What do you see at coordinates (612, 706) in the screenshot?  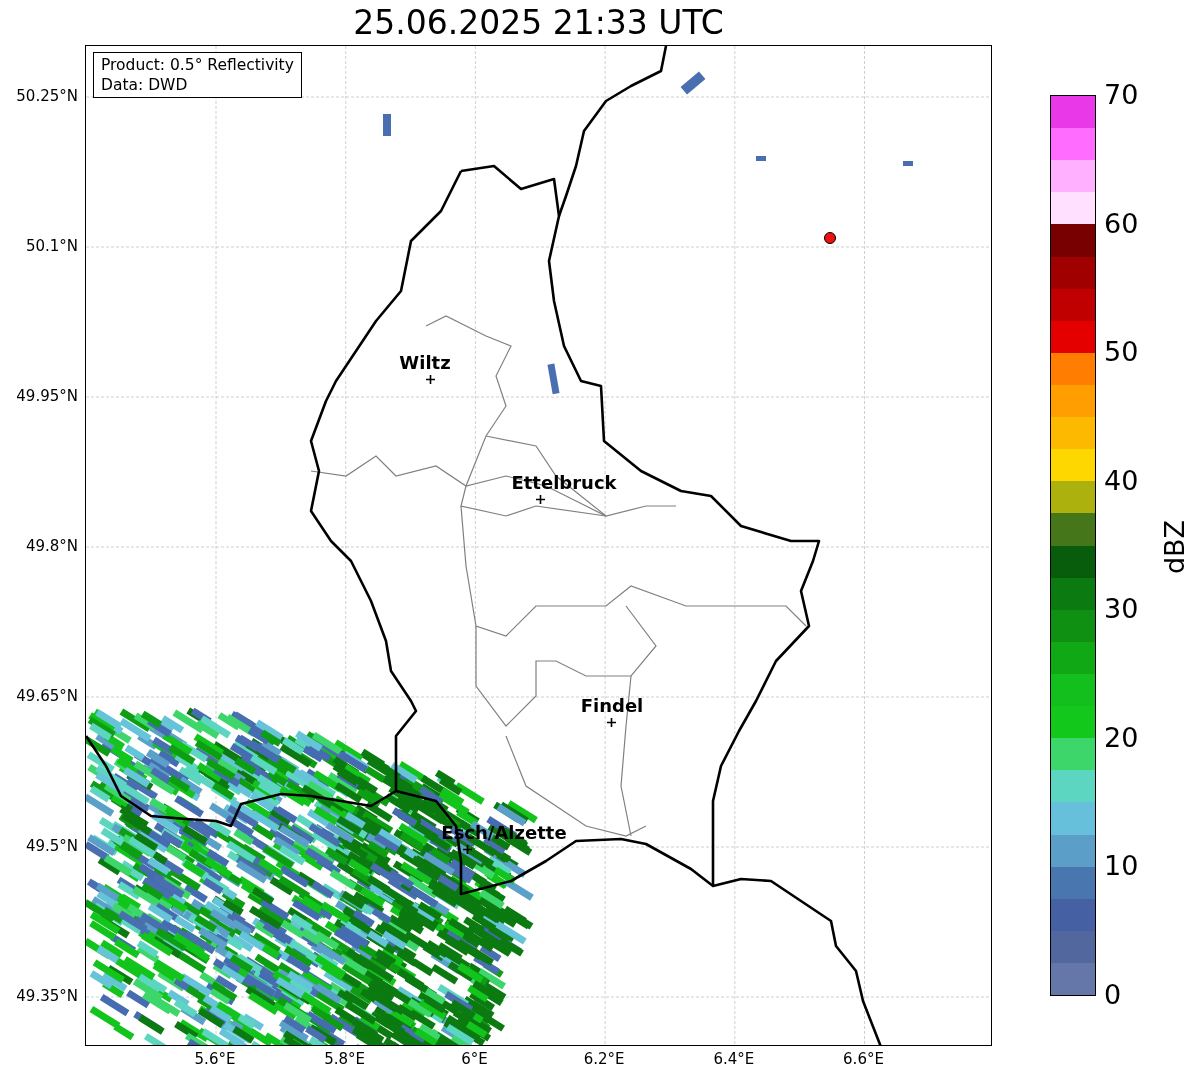 I see `city-label: Findel` at bounding box center [612, 706].